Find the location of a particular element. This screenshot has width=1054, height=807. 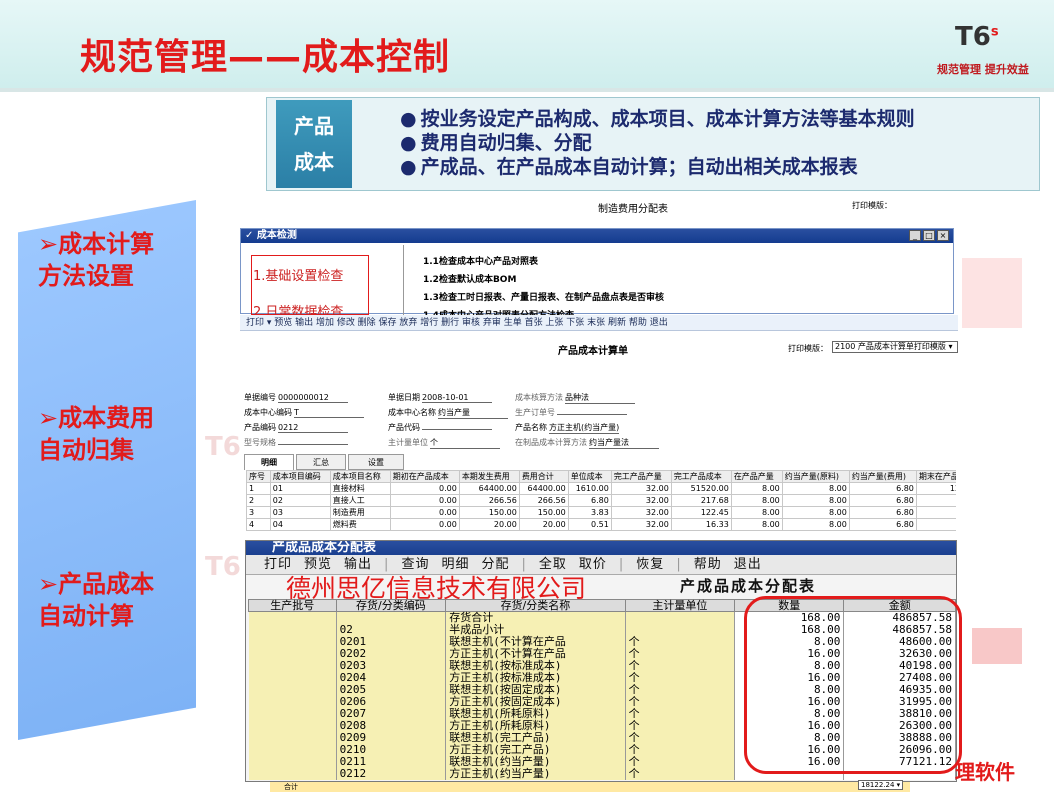

table-cell: 方正主机(约当产量) is located at coordinates (535, 773).